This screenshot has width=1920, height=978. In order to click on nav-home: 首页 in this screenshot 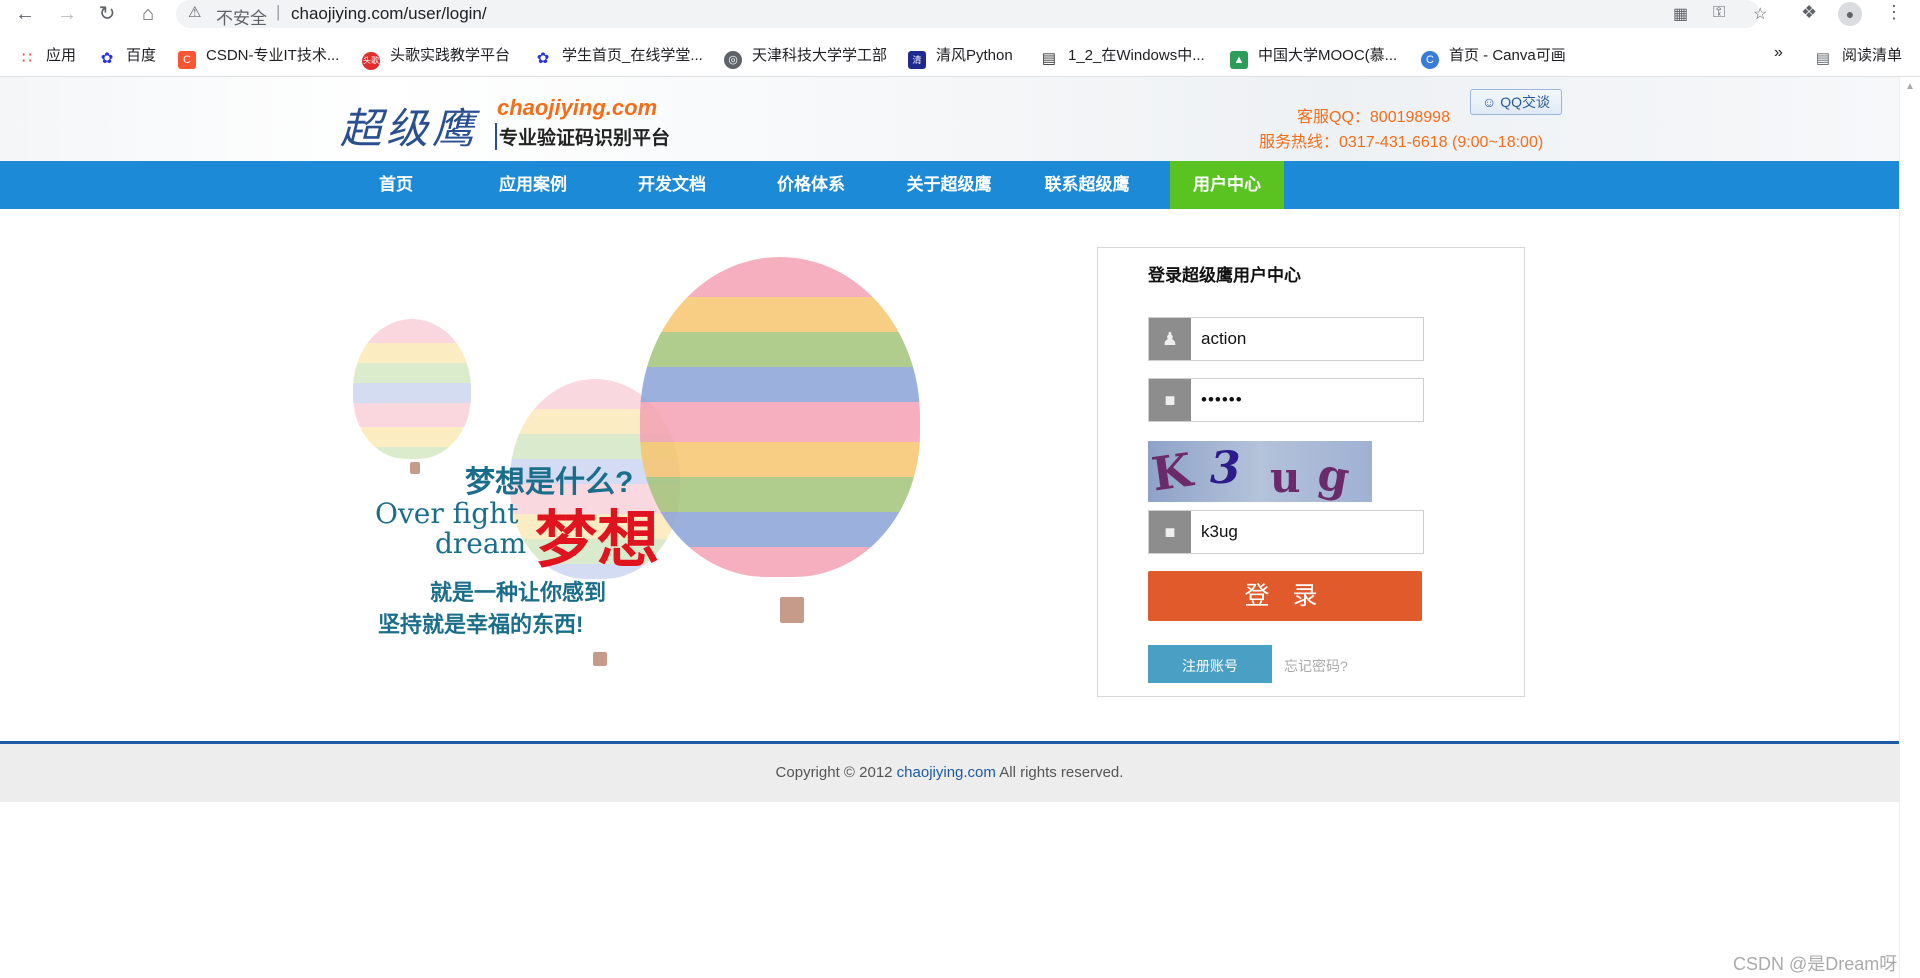, I will do `click(396, 185)`.